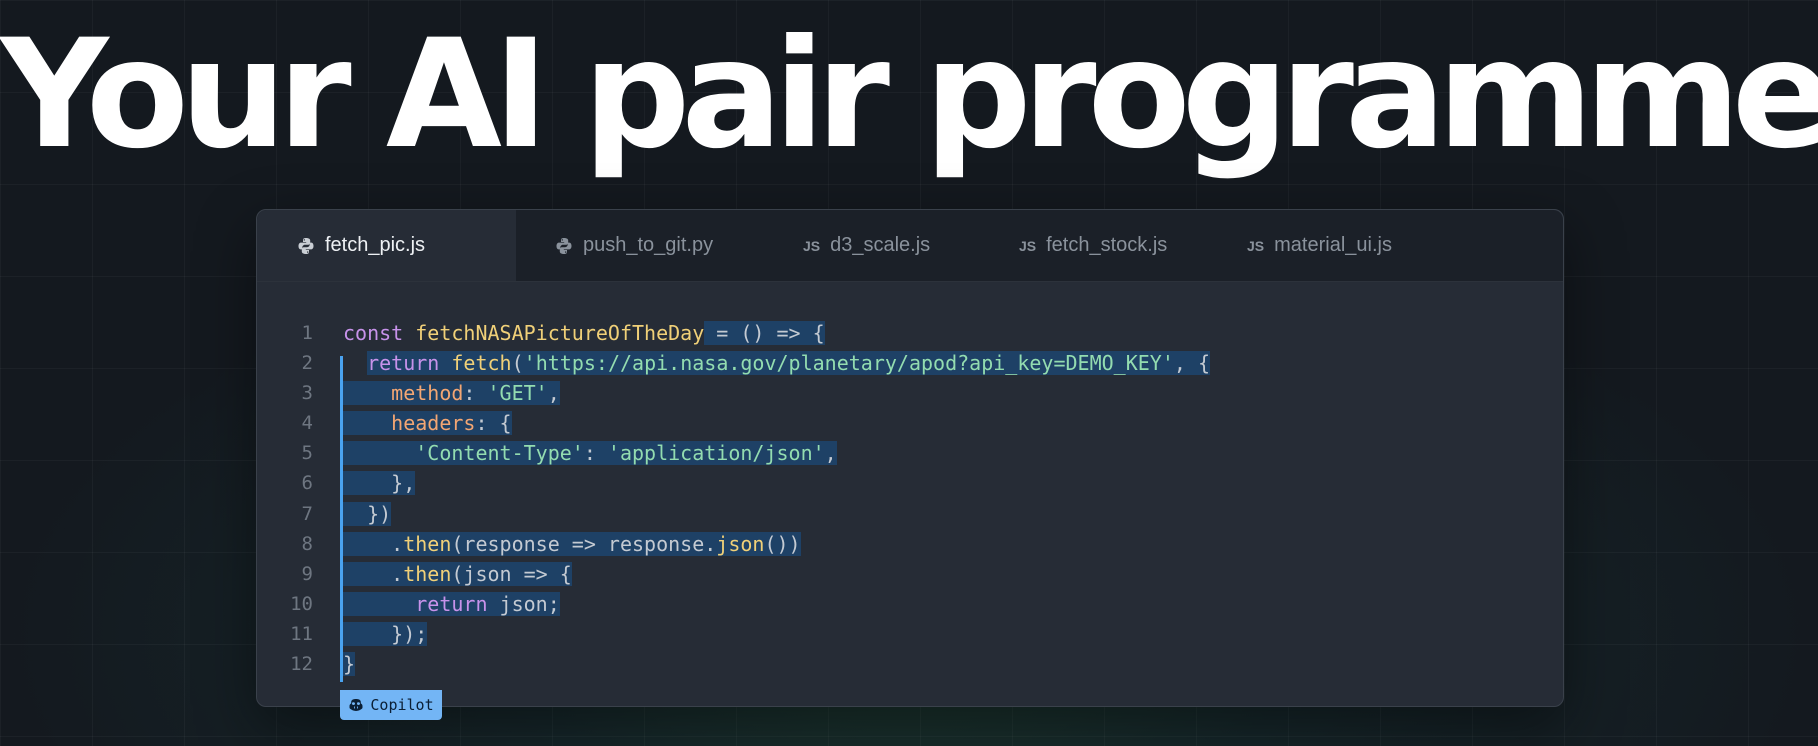 The image size is (1818, 746). I want to click on code-text: return json;, so click(451, 604).